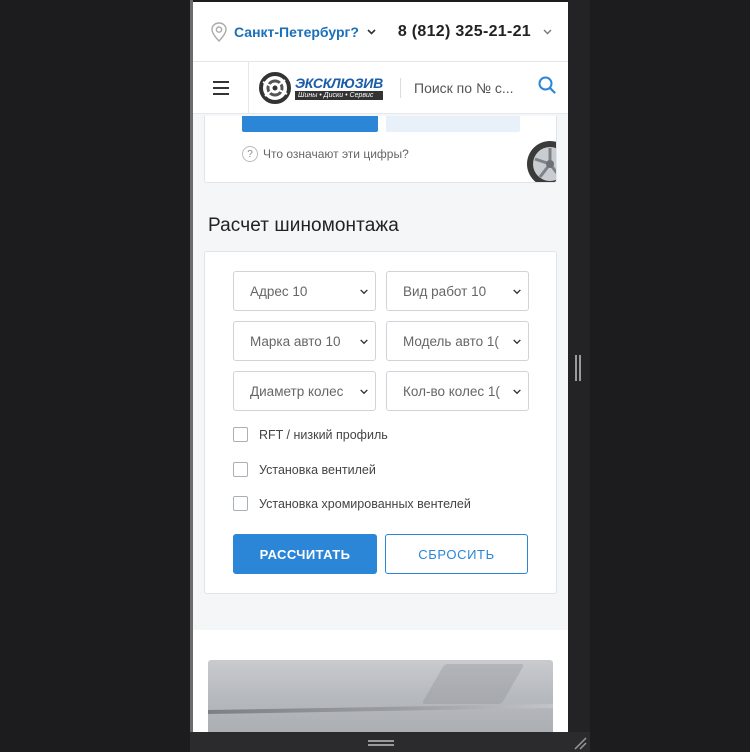  What do you see at coordinates (317, 469) in the screenshot?
I see `valves-label: Установка вентилей` at bounding box center [317, 469].